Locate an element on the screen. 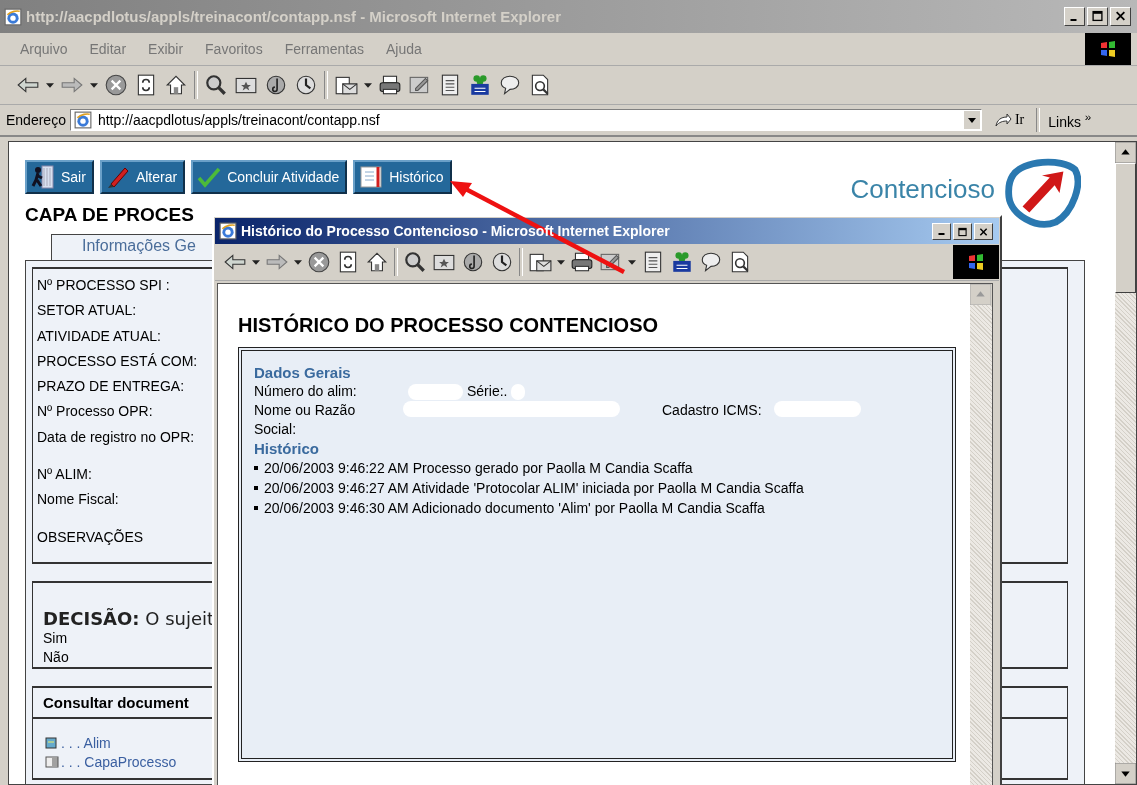  menu-item: Favoritos is located at coordinates (234, 49).